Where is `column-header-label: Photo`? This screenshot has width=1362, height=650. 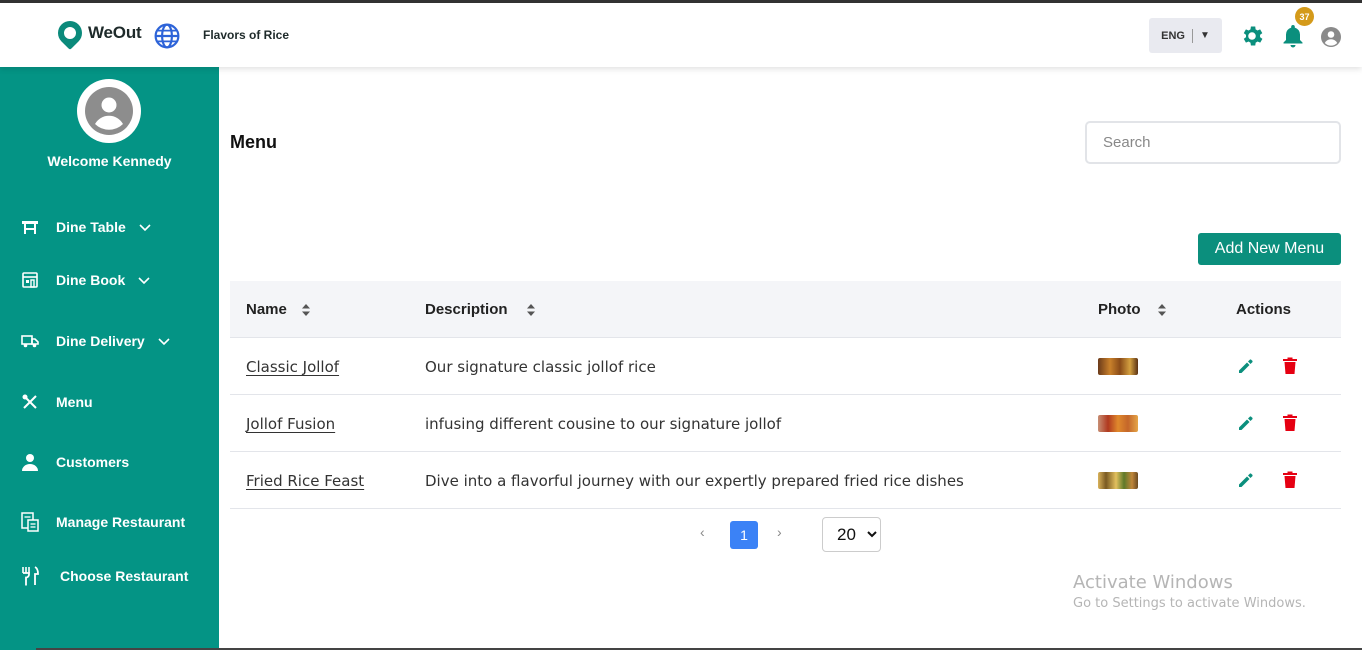 column-header-label: Photo is located at coordinates (1119, 309).